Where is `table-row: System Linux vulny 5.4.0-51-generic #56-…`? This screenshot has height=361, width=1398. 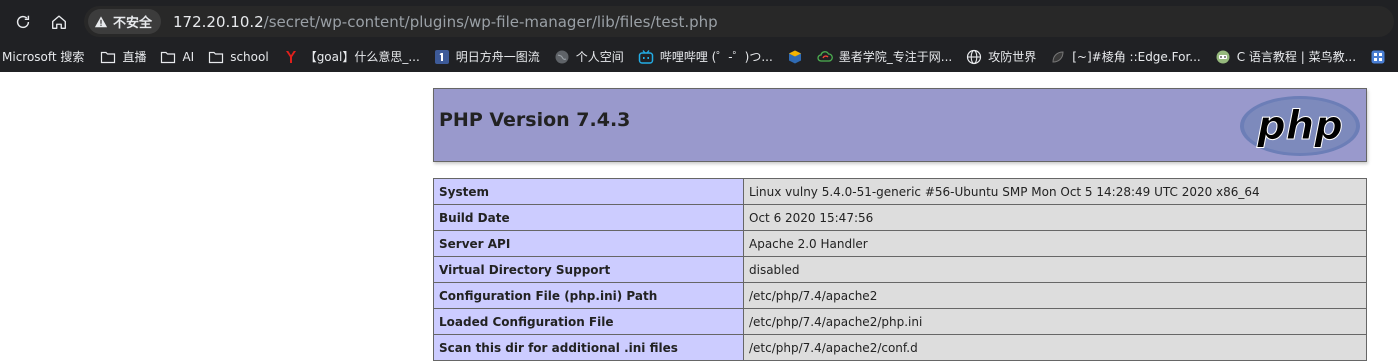
table-row: System Linux vulny 5.4.0-51-generic #56-… is located at coordinates (900, 191).